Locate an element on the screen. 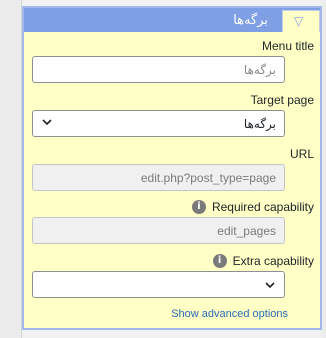 This screenshot has height=338, width=326. required-capability-input: edit_pages is located at coordinates (158, 230).